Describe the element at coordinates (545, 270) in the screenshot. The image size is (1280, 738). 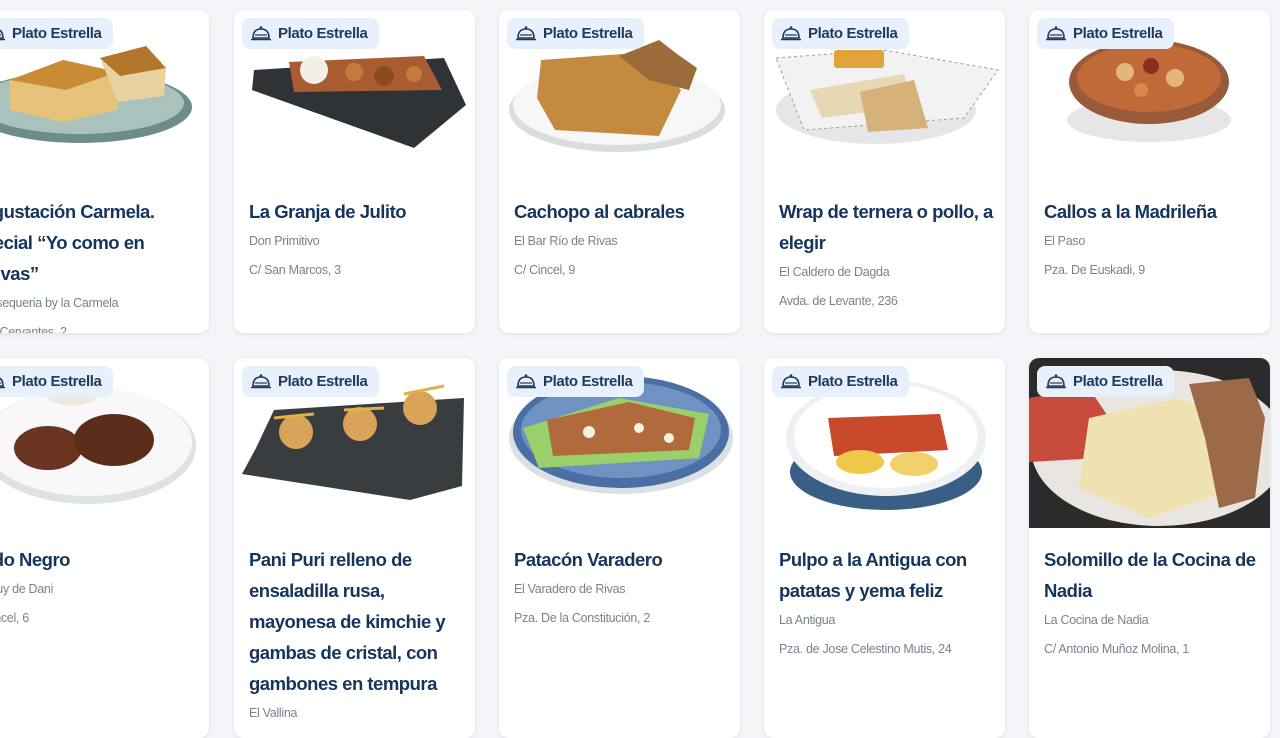
I see `restaurant-address: C/ Cincel, 9` at that location.